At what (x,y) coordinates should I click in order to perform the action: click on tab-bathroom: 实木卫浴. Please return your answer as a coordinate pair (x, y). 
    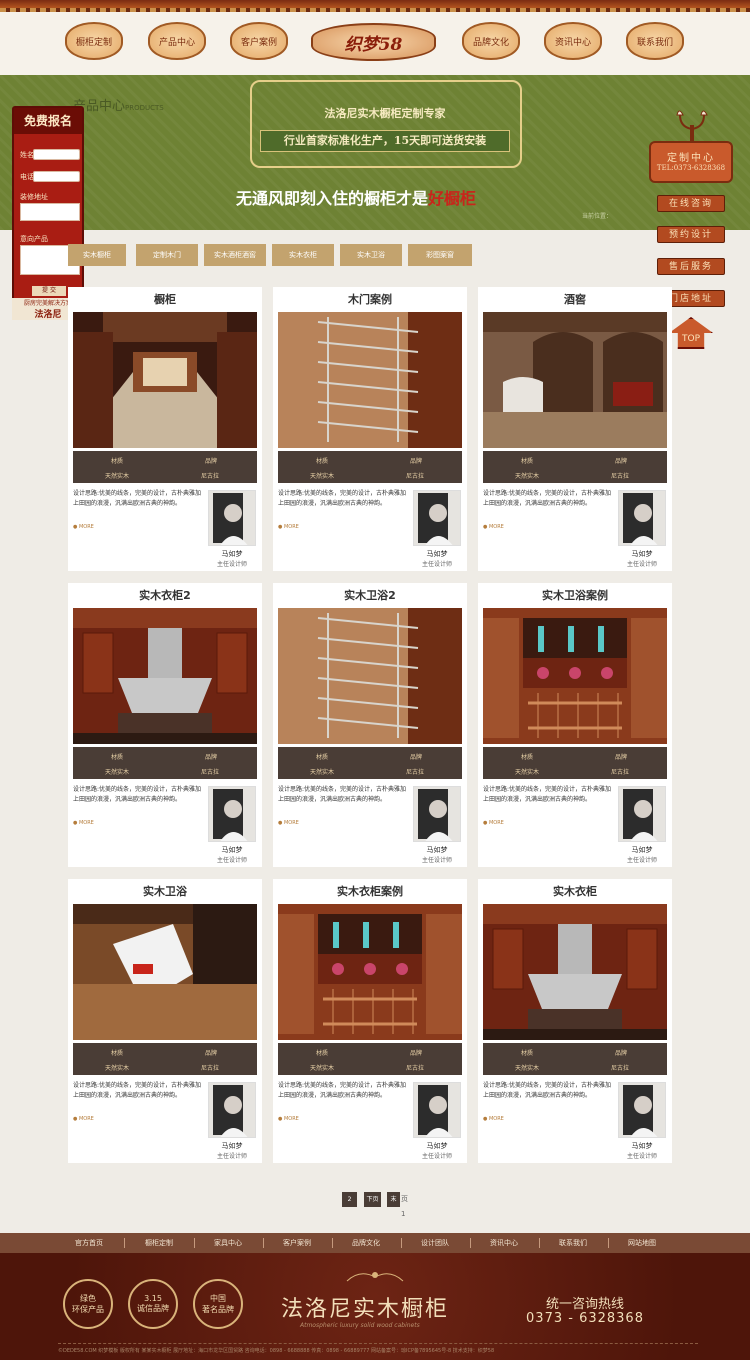
    Looking at the image, I should click on (371, 255).